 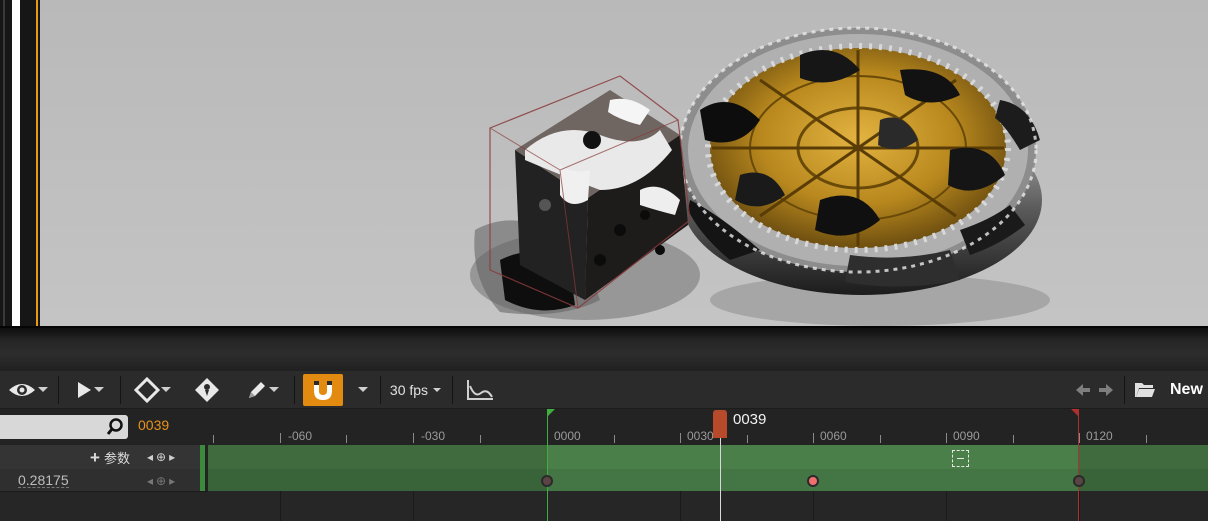 I want to click on sequence-name: New, so click(x=1186, y=389).